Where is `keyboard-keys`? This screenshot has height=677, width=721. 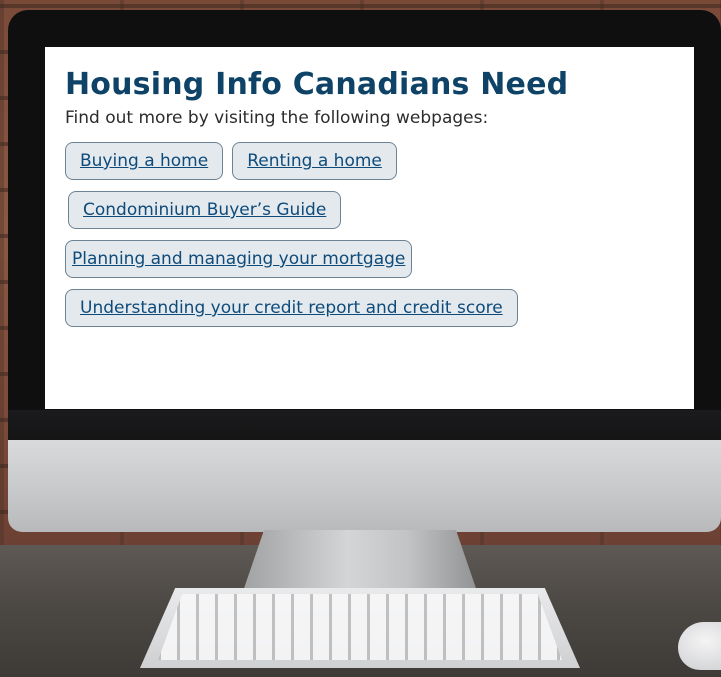
keyboard-keys is located at coordinates (360, 627).